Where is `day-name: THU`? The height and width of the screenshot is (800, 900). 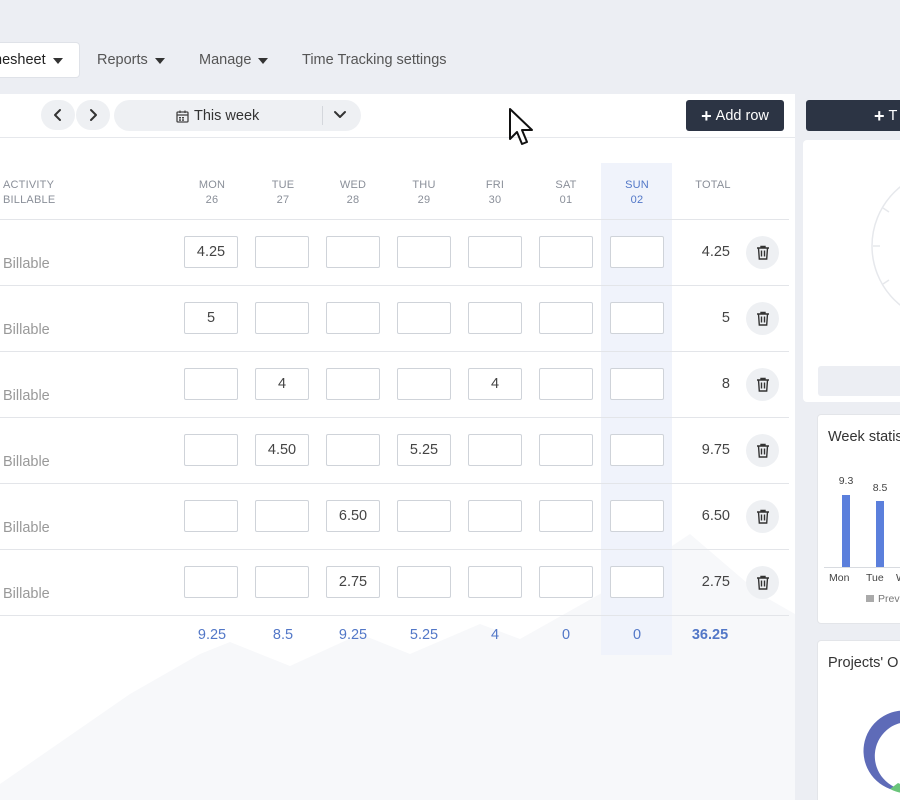 day-name: THU is located at coordinates (424, 185).